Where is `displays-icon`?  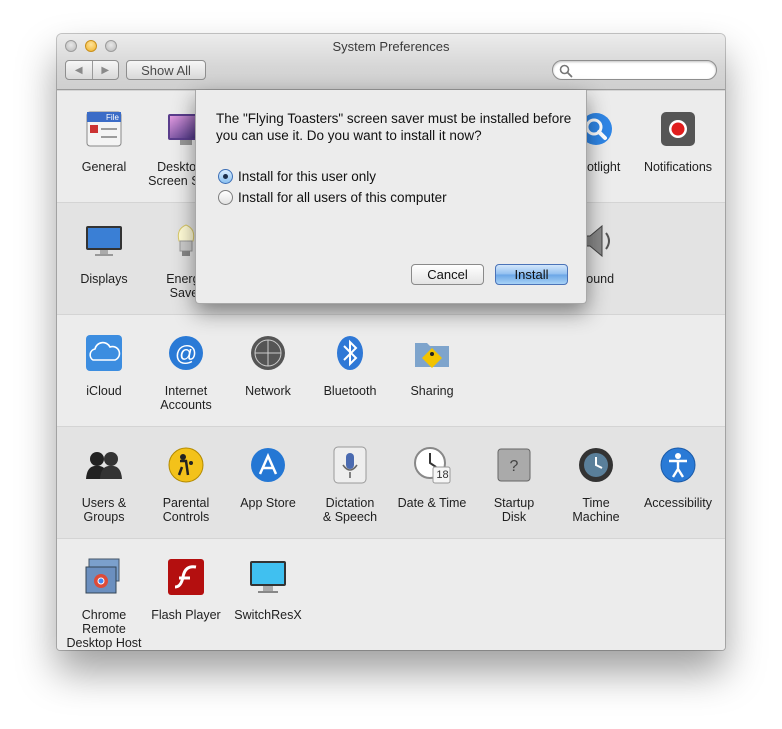 displays-icon is located at coordinates (104, 241).